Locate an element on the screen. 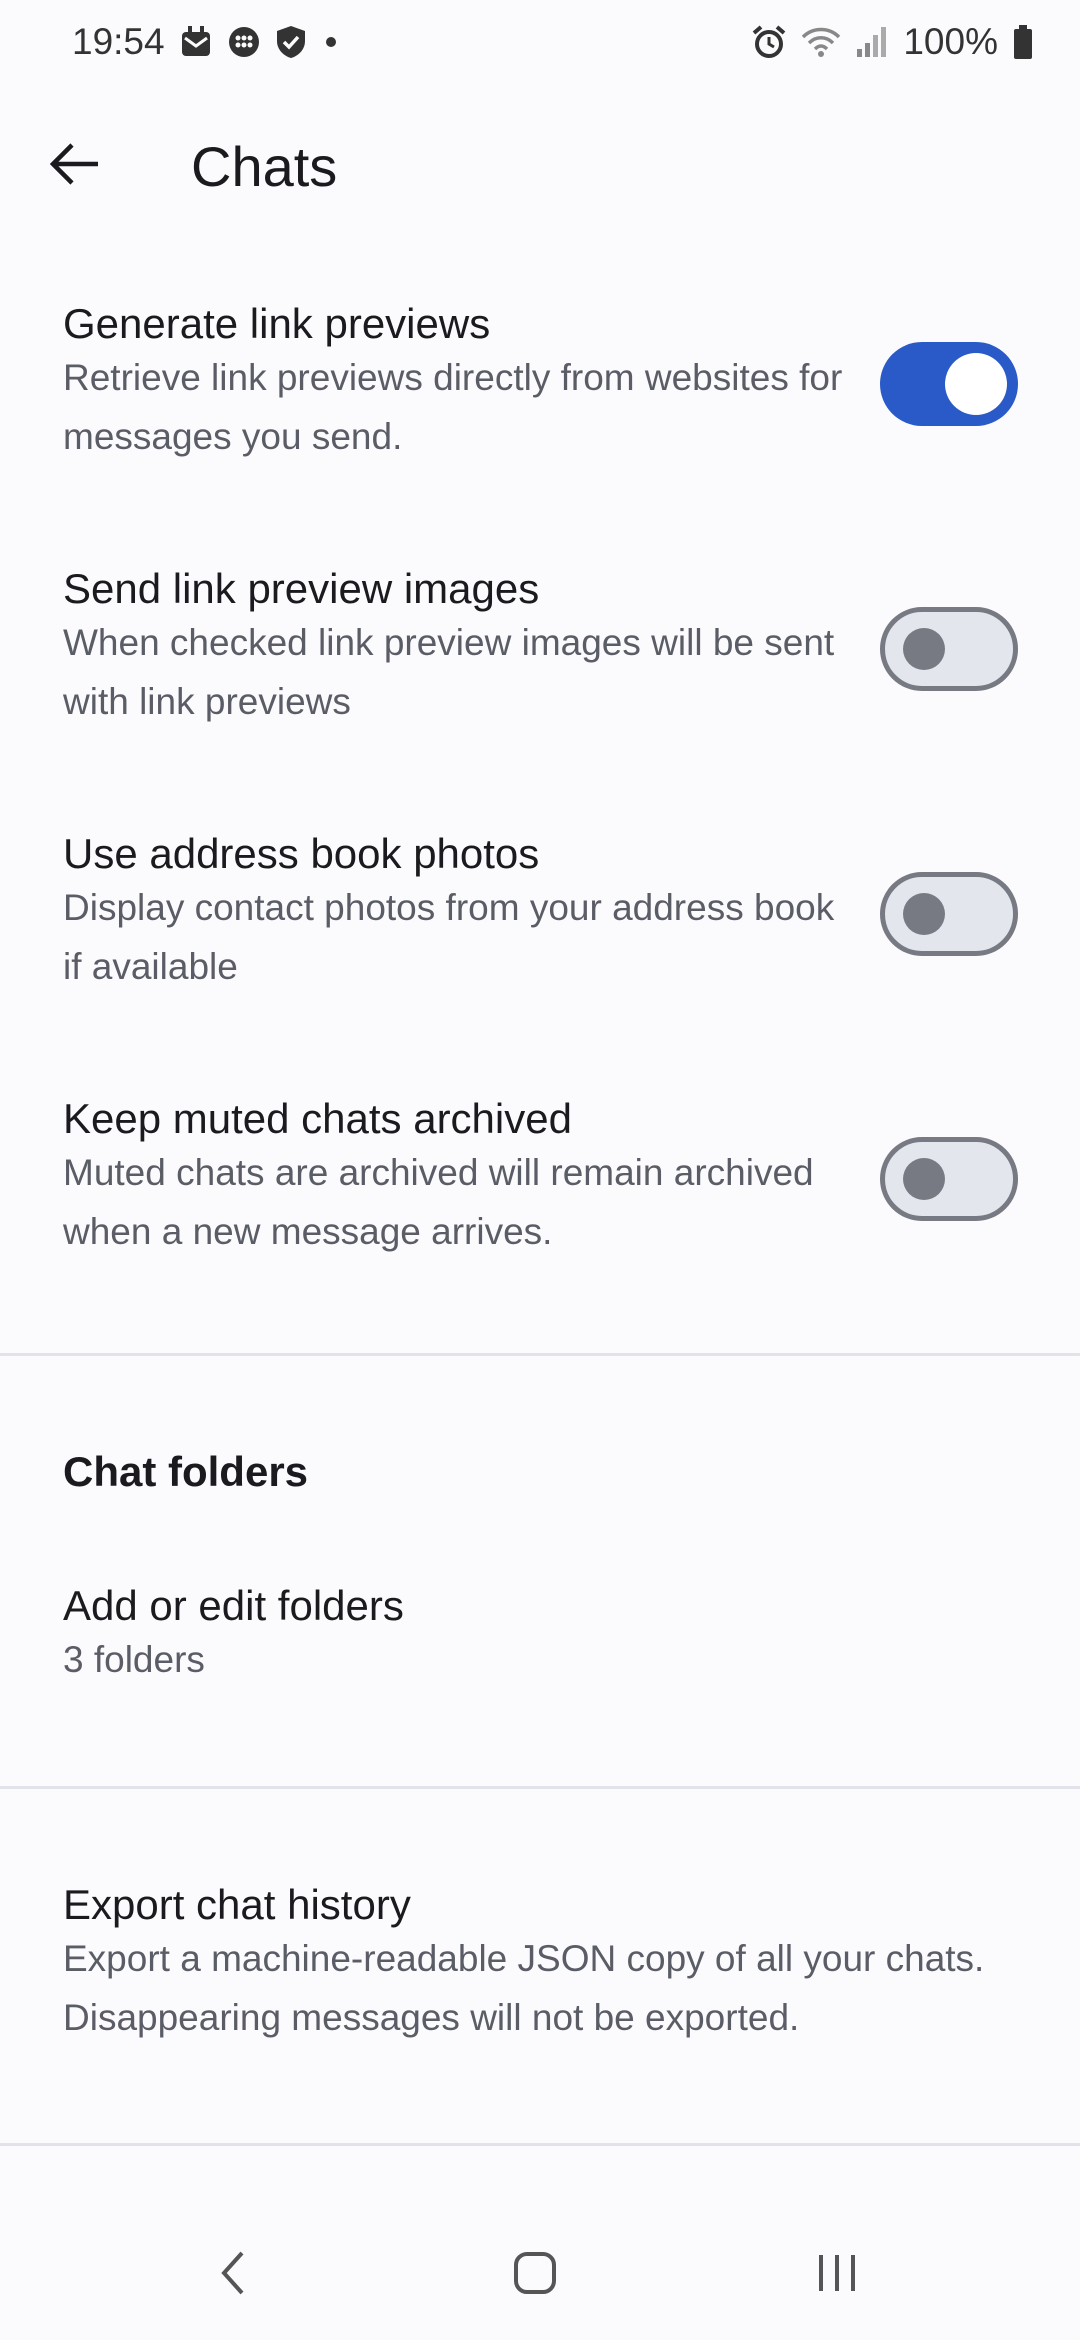 The image size is (1080, 2340). navigation-bar is located at coordinates (540, 2275).